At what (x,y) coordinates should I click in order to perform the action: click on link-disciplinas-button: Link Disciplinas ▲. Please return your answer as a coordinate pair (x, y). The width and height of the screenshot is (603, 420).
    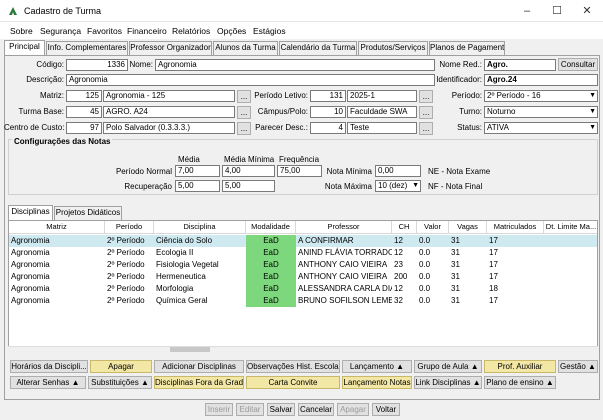
    Looking at the image, I should click on (448, 382).